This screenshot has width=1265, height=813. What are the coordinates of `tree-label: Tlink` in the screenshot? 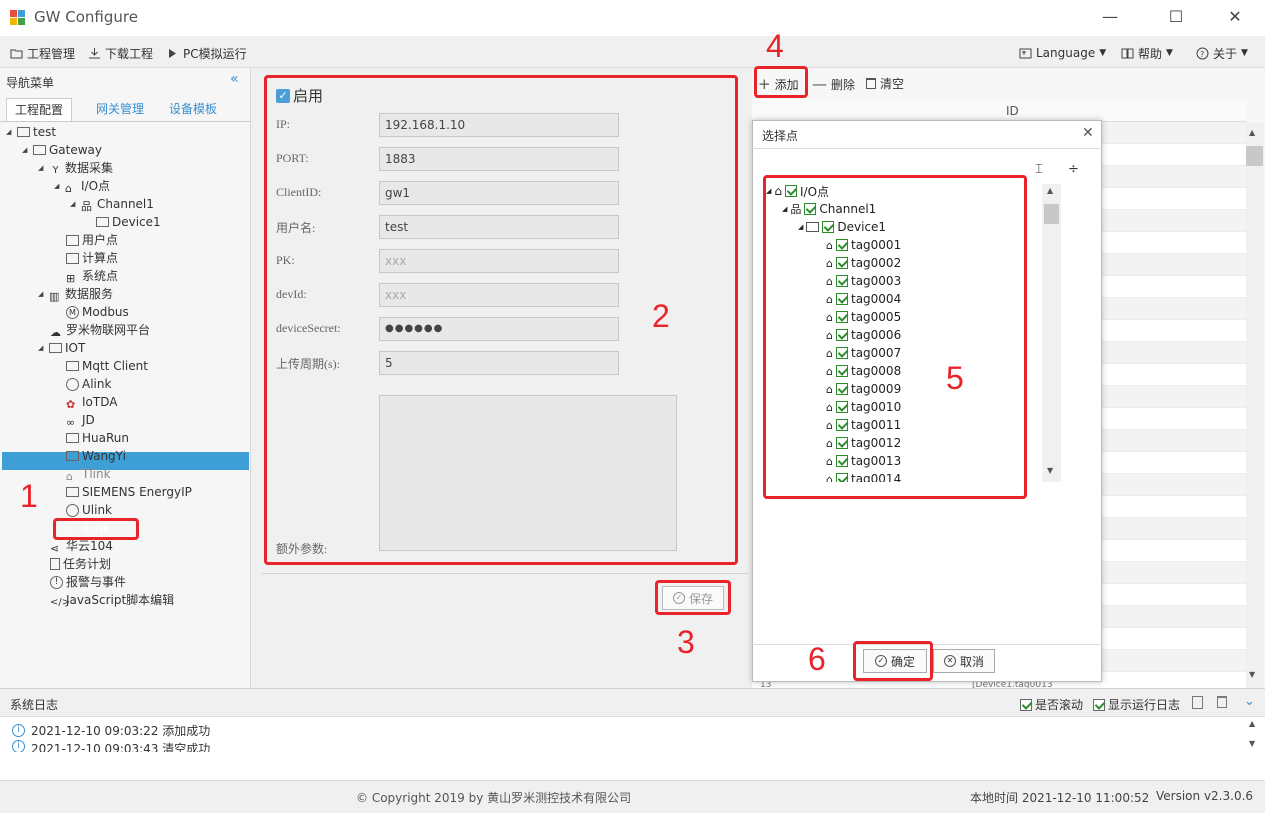 It's located at (96, 474).